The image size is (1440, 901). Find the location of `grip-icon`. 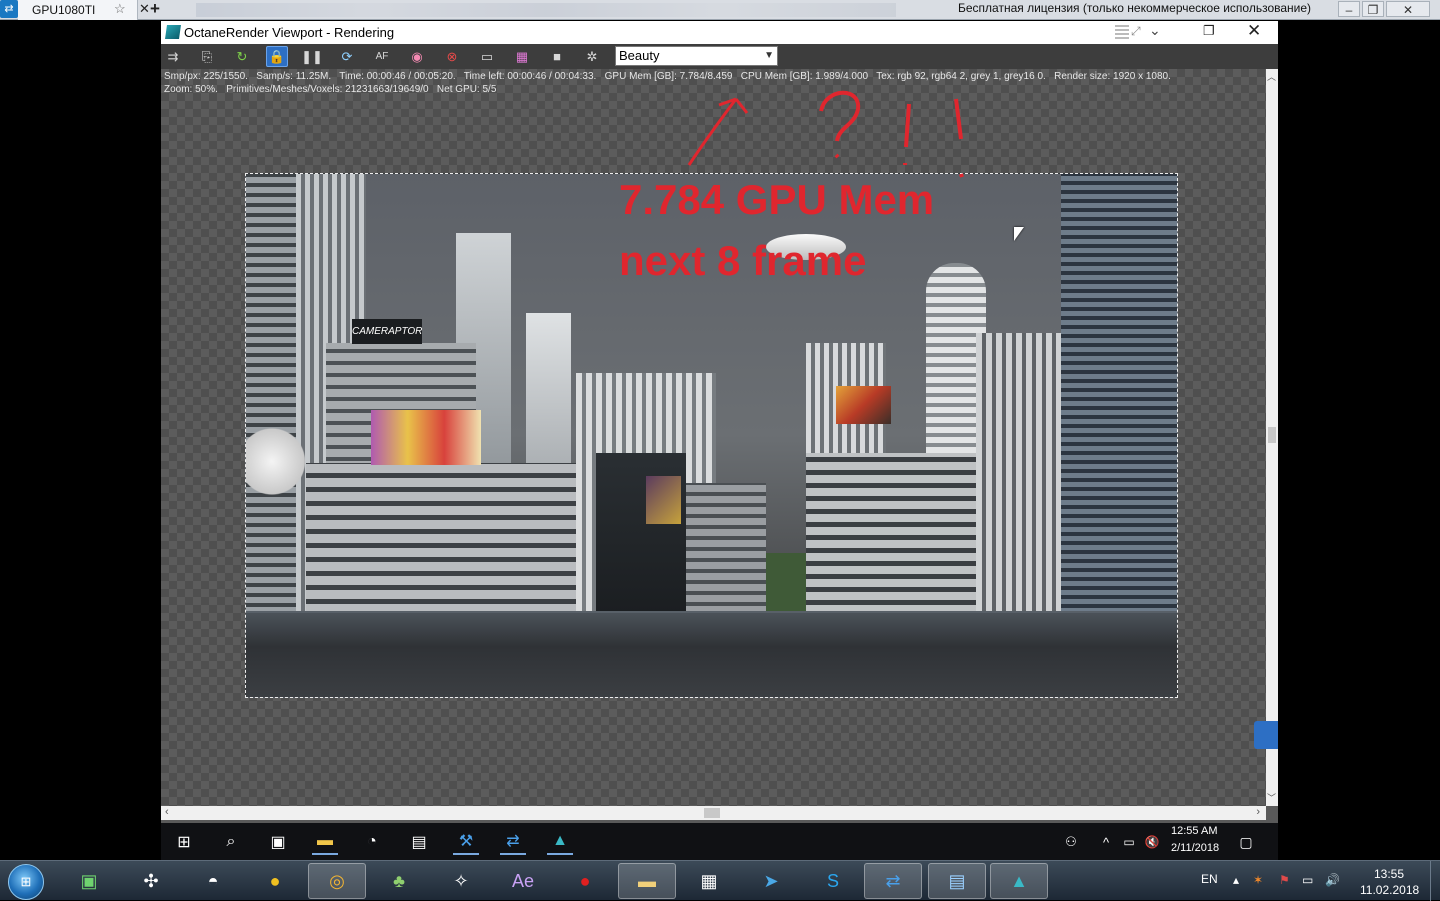

grip-icon is located at coordinates (1122, 31).